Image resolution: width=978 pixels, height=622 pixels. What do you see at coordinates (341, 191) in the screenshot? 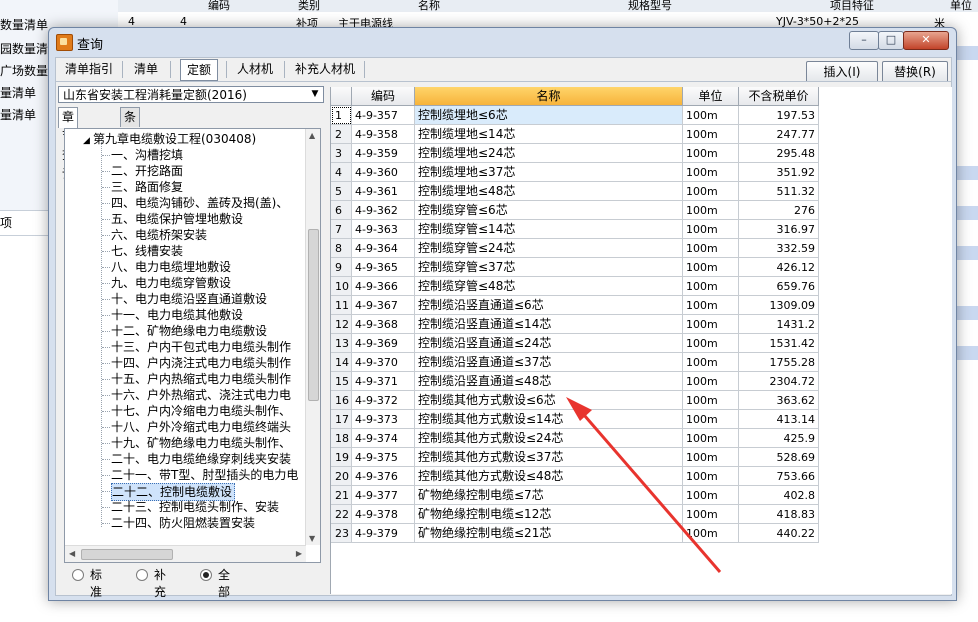
I see `row-number: 5` at bounding box center [341, 191].